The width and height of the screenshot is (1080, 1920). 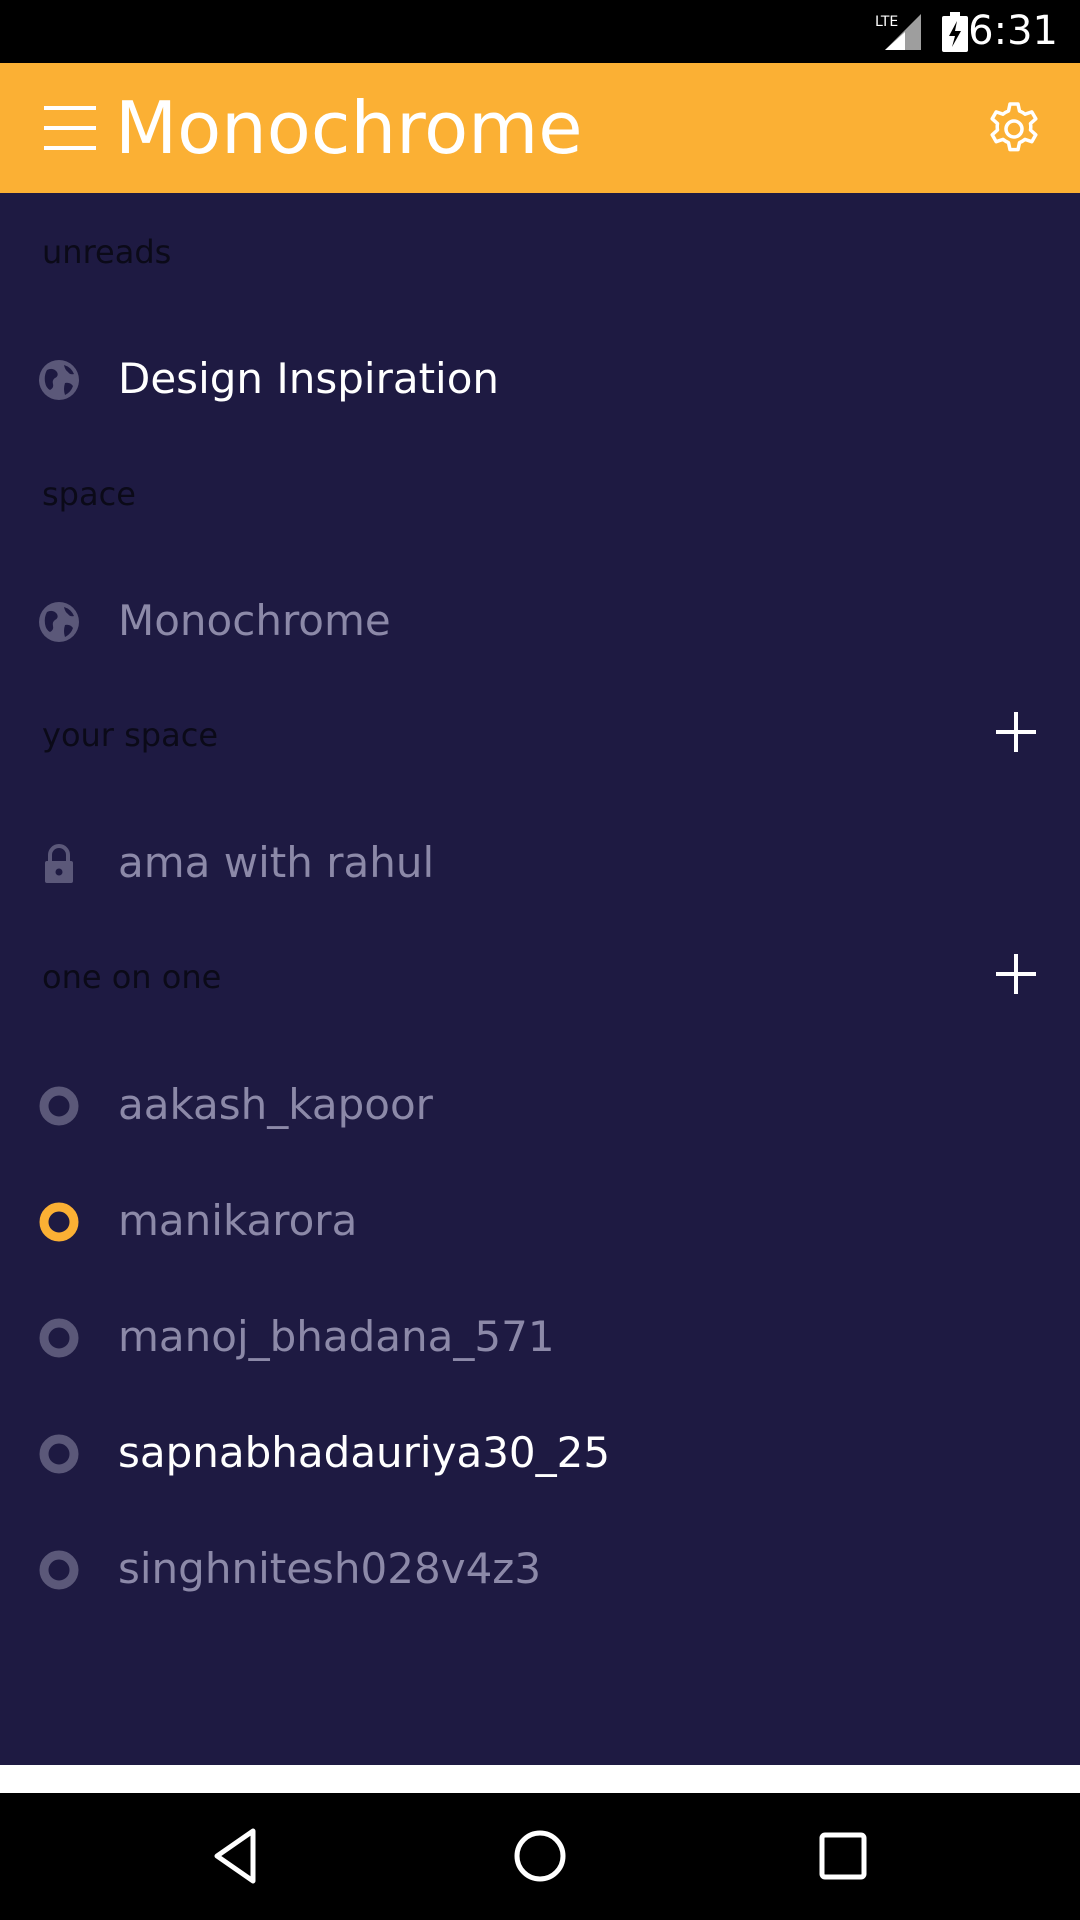 What do you see at coordinates (1013, 31) in the screenshot?
I see `clock: 6:31` at bounding box center [1013, 31].